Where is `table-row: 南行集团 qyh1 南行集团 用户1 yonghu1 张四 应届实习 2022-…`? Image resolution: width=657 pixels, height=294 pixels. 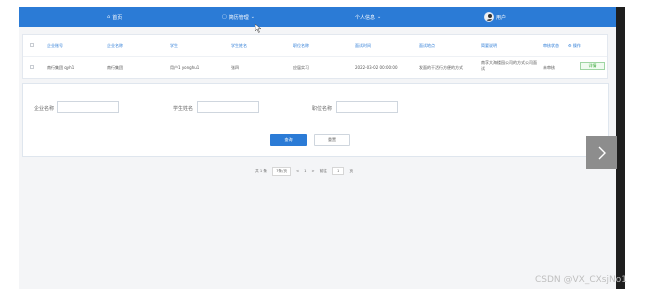
table-row: 南行集团 qyh1 南行集团 用户1 yonghu1 张四 应届实习 2022-… is located at coordinates (315, 67).